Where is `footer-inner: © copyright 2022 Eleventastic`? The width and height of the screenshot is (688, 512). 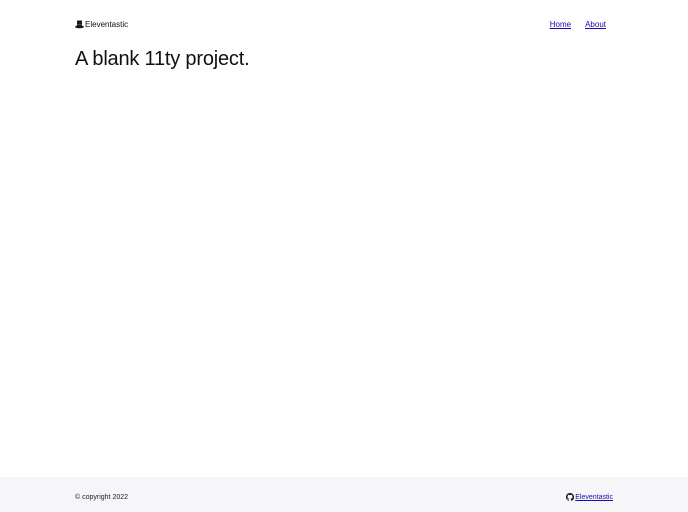 footer-inner: © copyright 2022 Eleventastic is located at coordinates (344, 497).